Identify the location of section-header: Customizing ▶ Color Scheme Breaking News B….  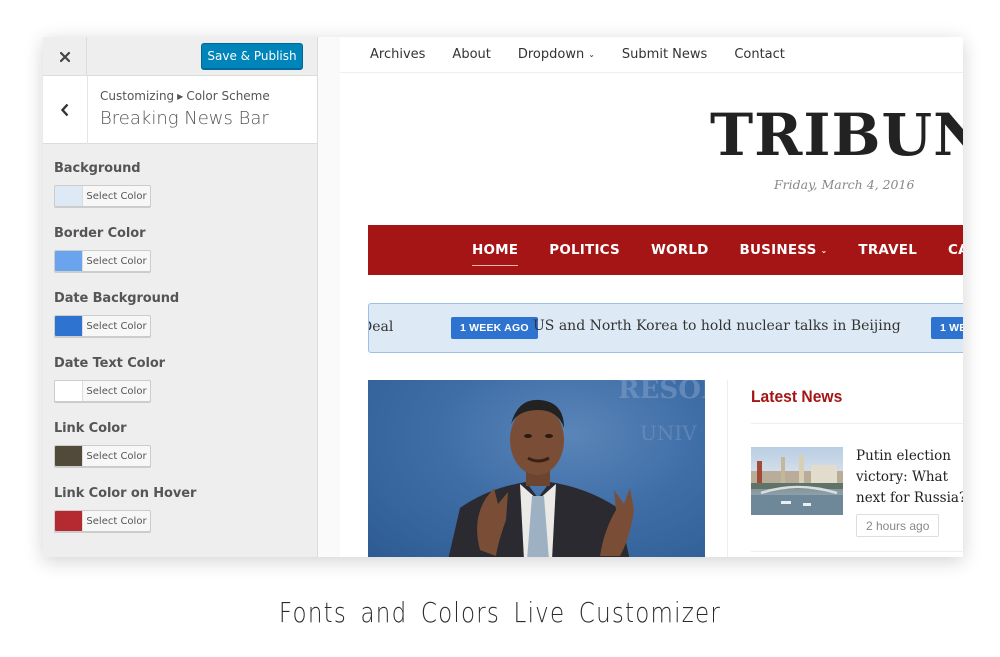
(180, 110).